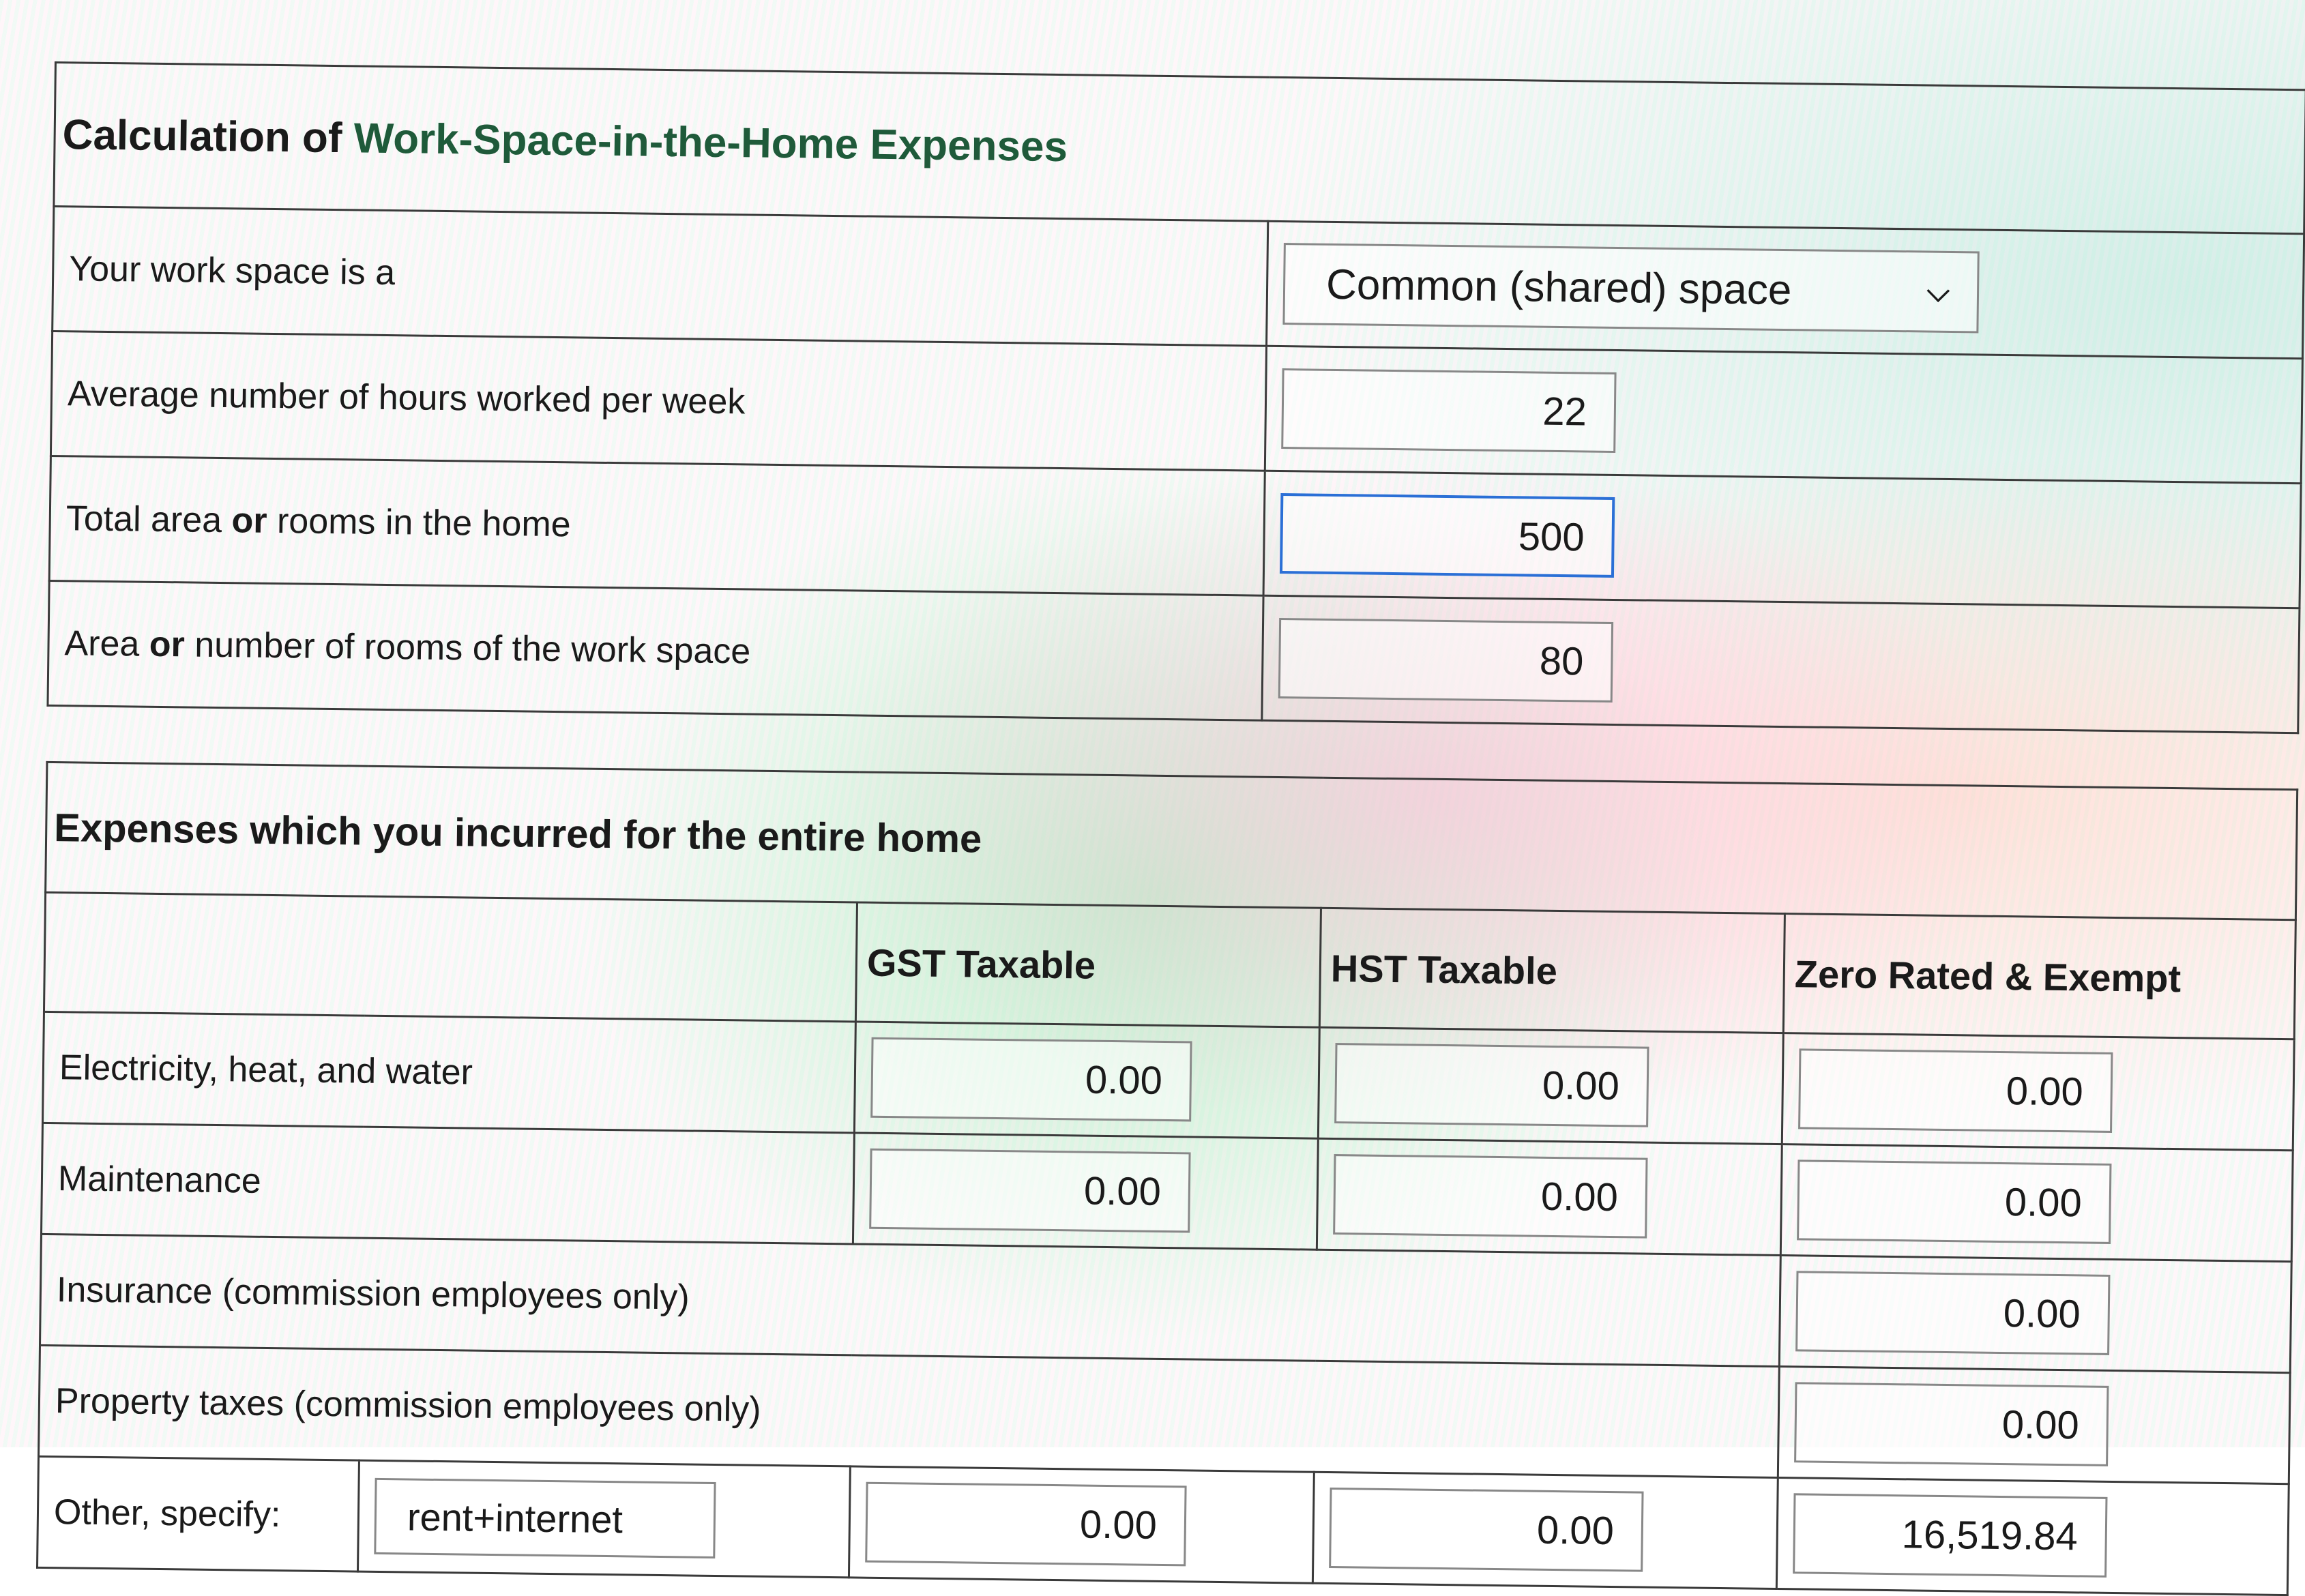  I want to click on property-taxes-zero-input: 0.00, so click(1951, 1424).